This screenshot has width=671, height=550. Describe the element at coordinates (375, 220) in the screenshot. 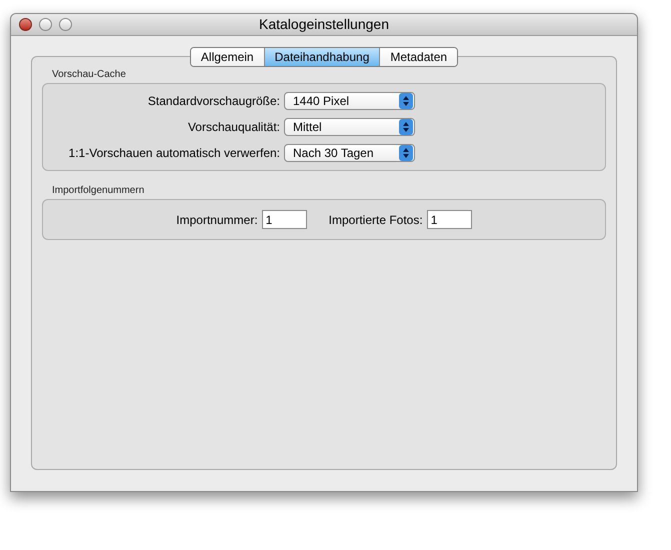

I see `field-label: Importierte Fotos:` at that location.